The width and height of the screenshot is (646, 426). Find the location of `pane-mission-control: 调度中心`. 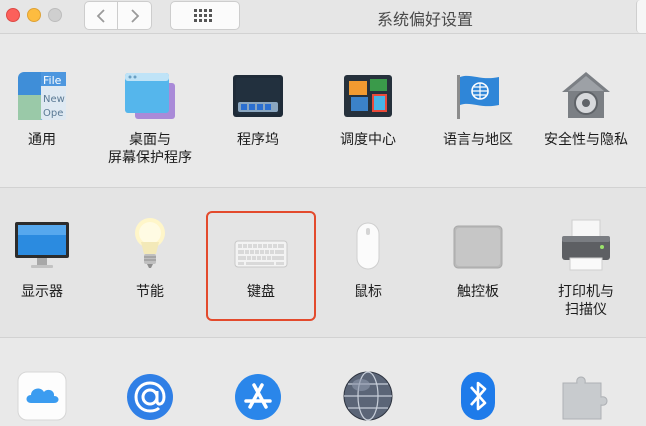

pane-mission-control: 调度中心 is located at coordinates (368, 109).